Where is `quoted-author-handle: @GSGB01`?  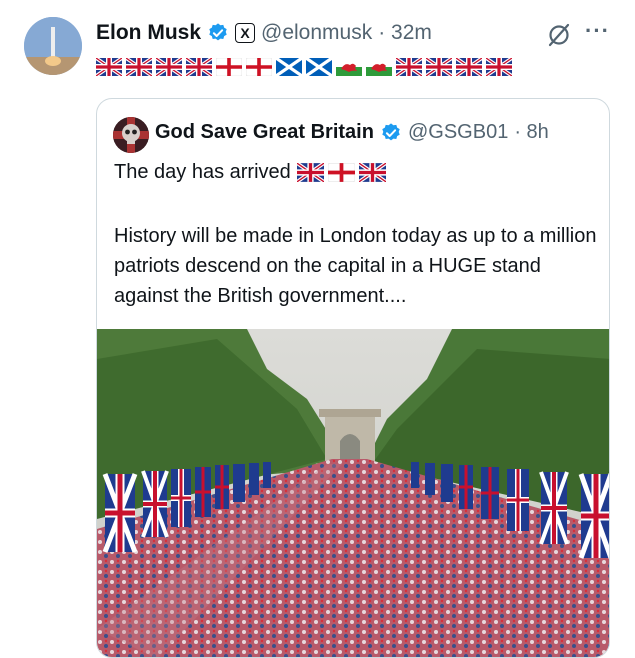
quoted-author-handle: @GSGB01 is located at coordinates (458, 132).